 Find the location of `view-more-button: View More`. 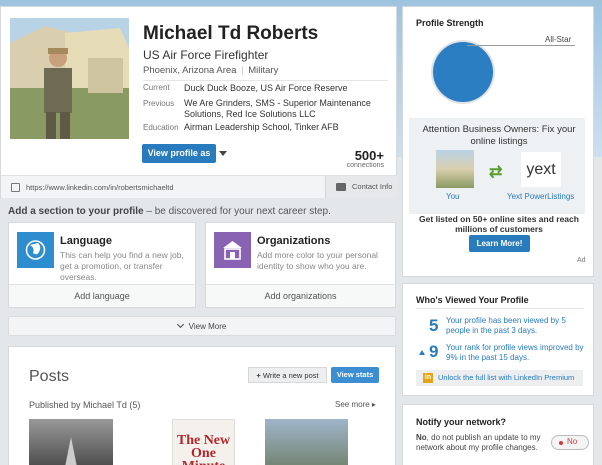

view-more-button: View More is located at coordinates (202, 326).